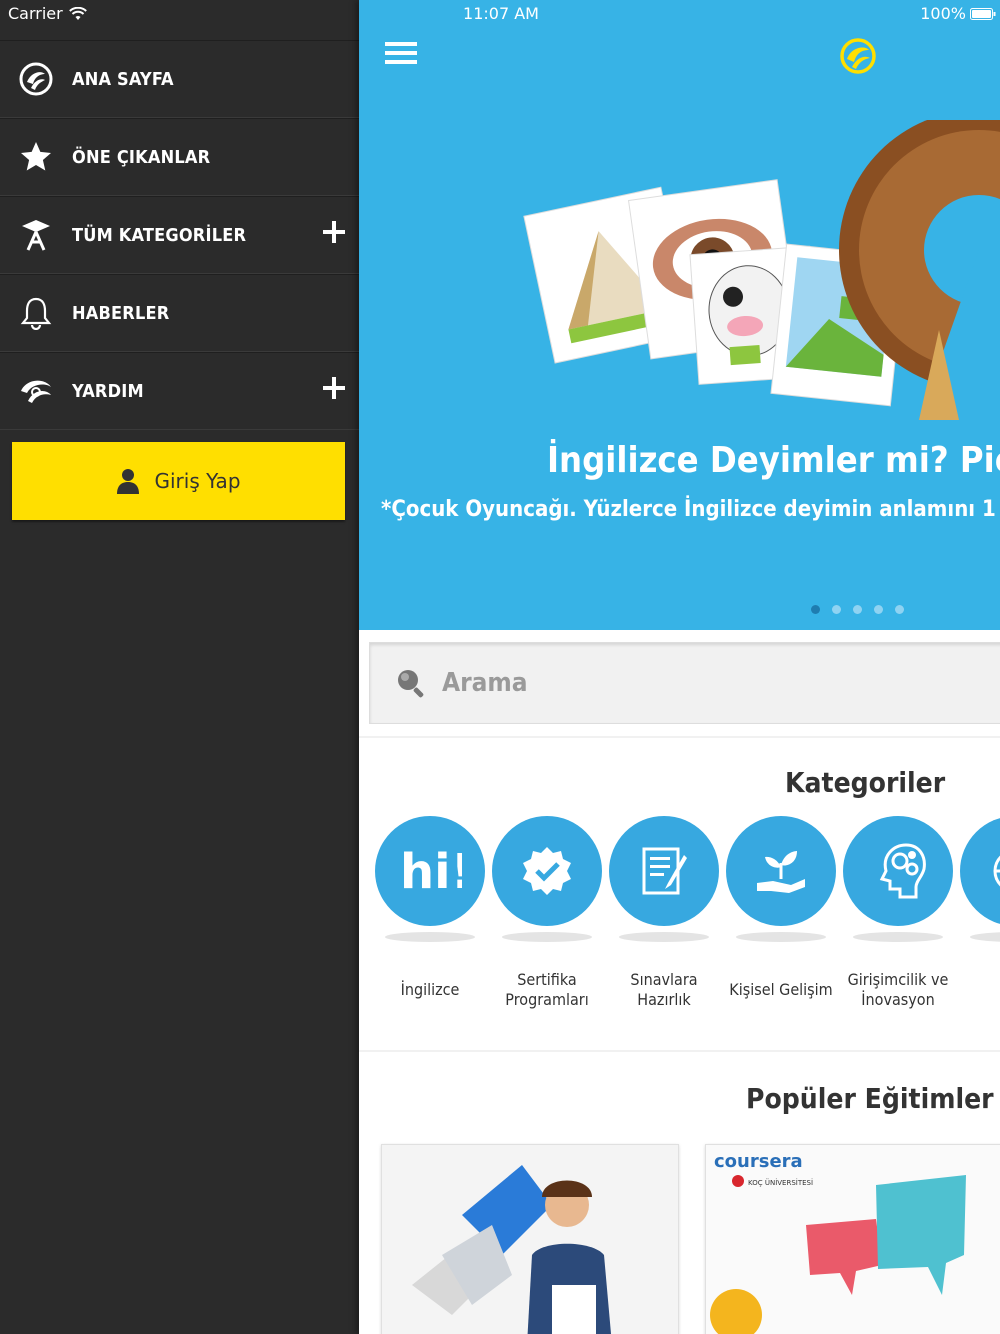  What do you see at coordinates (35, 13) in the screenshot?
I see `carrier-label: Carrier` at bounding box center [35, 13].